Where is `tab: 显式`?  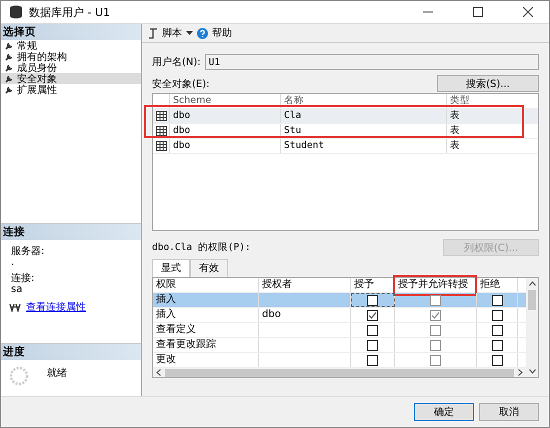
tab: 显式 is located at coordinates (171, 268).